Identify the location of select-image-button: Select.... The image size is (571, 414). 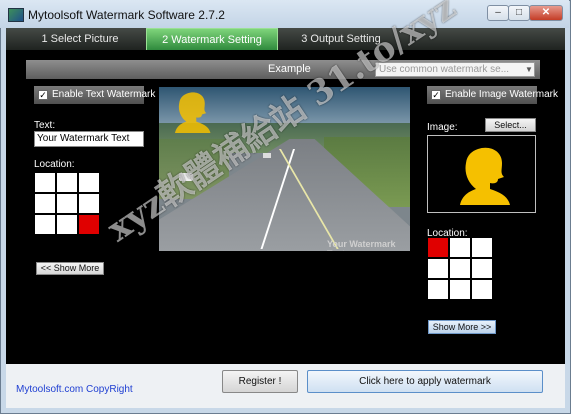
(510, 125).